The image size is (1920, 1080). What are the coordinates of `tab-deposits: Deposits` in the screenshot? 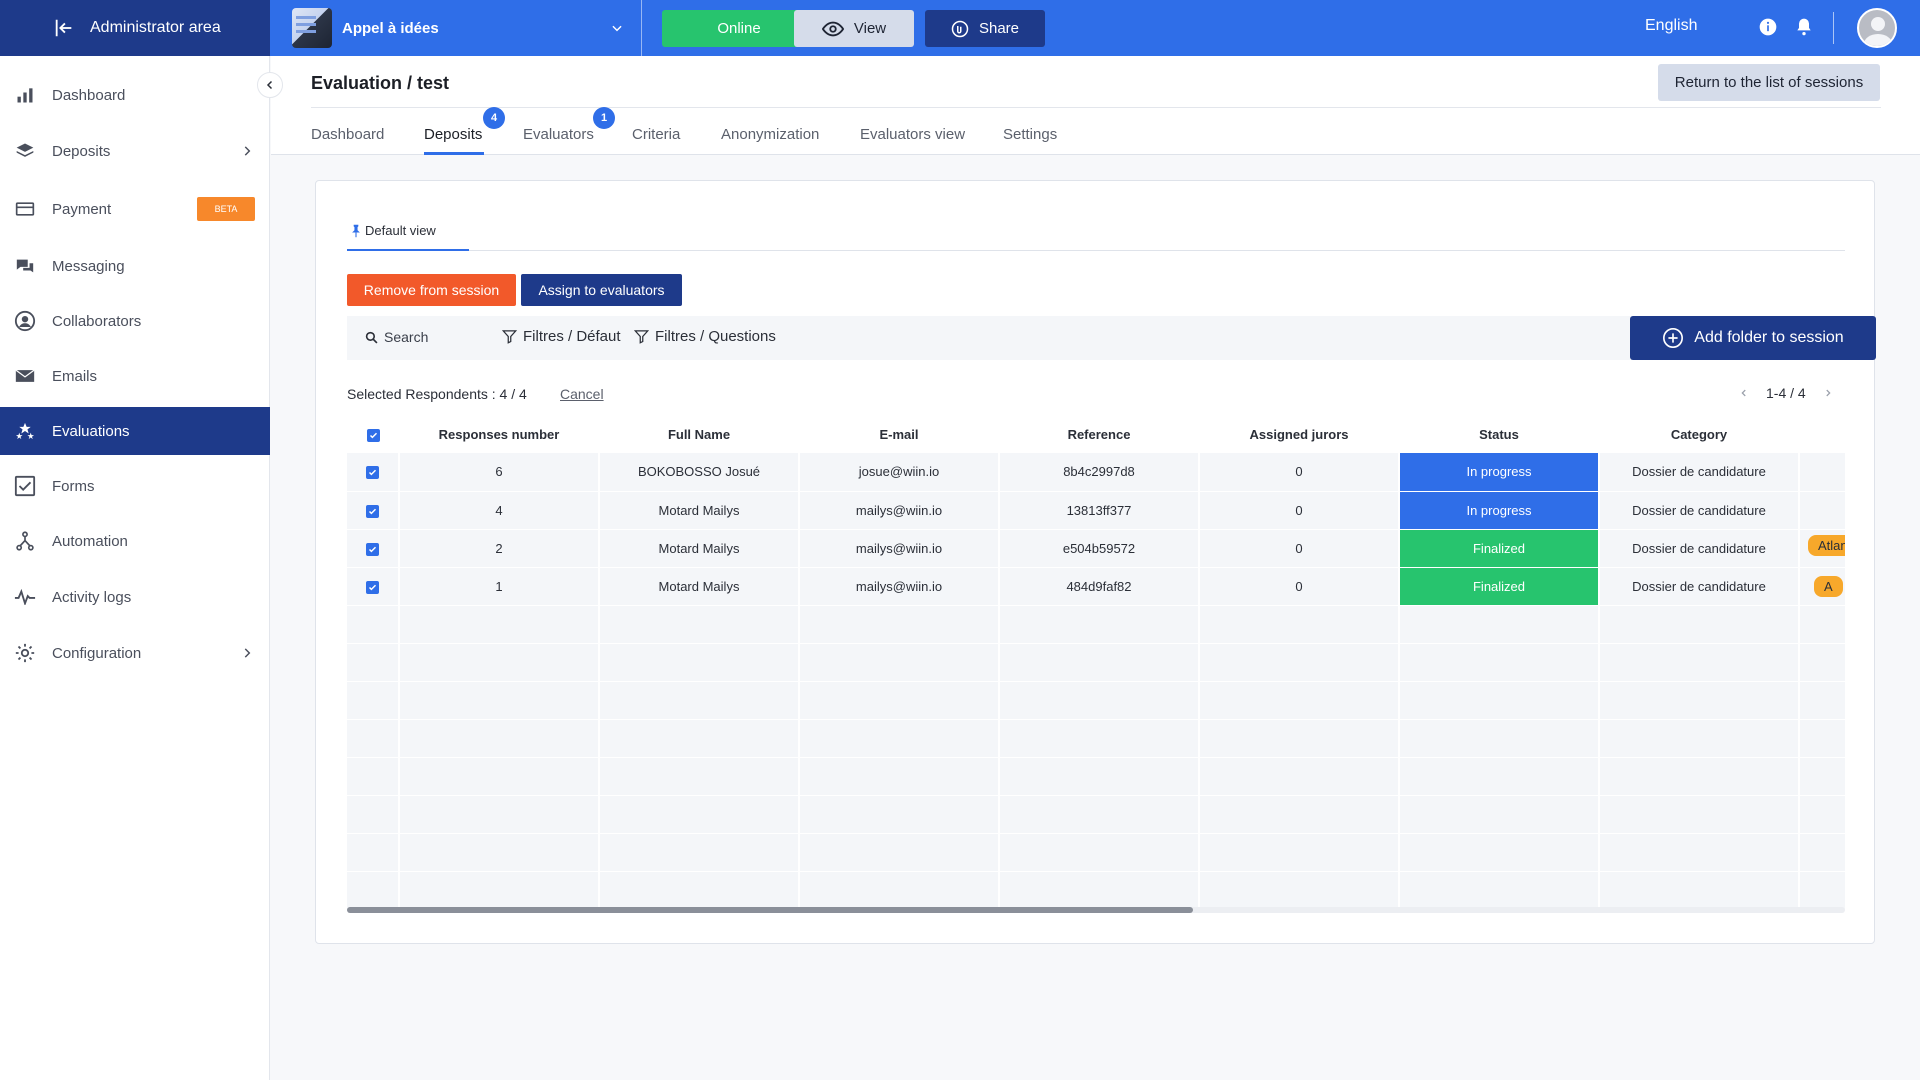 It's located at (453, 134).